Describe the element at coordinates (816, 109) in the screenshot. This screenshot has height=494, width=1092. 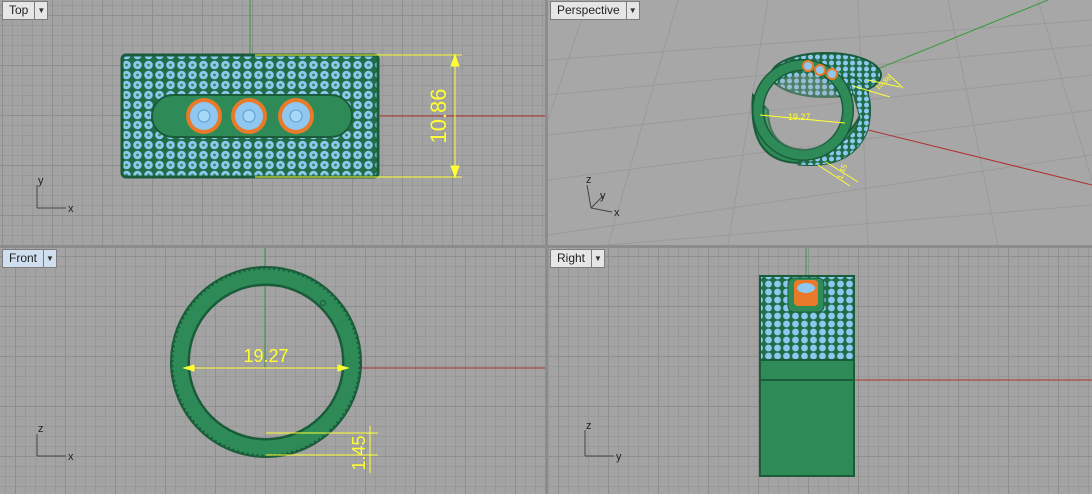
I see `ring-3d` at that location.